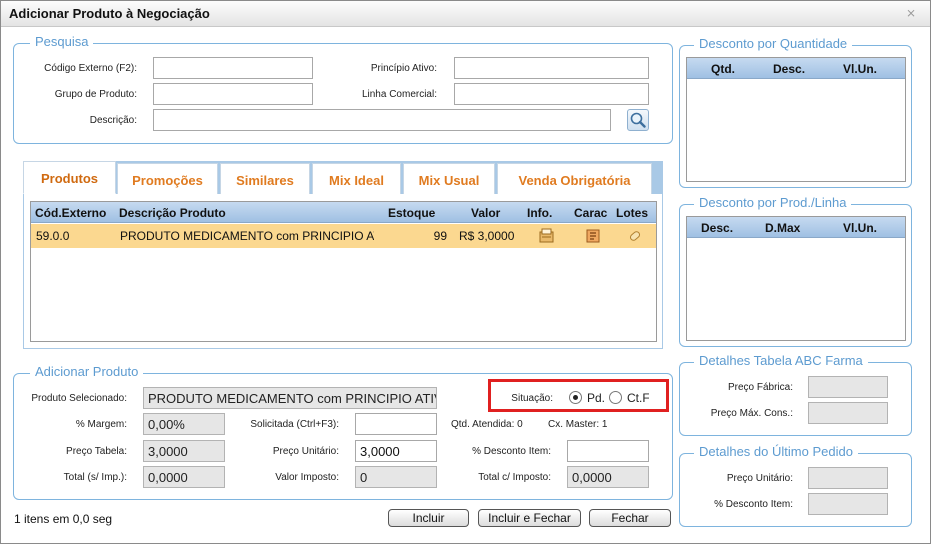  I want to click on situacao-option-ct: Ct.F, so click(638, 398).